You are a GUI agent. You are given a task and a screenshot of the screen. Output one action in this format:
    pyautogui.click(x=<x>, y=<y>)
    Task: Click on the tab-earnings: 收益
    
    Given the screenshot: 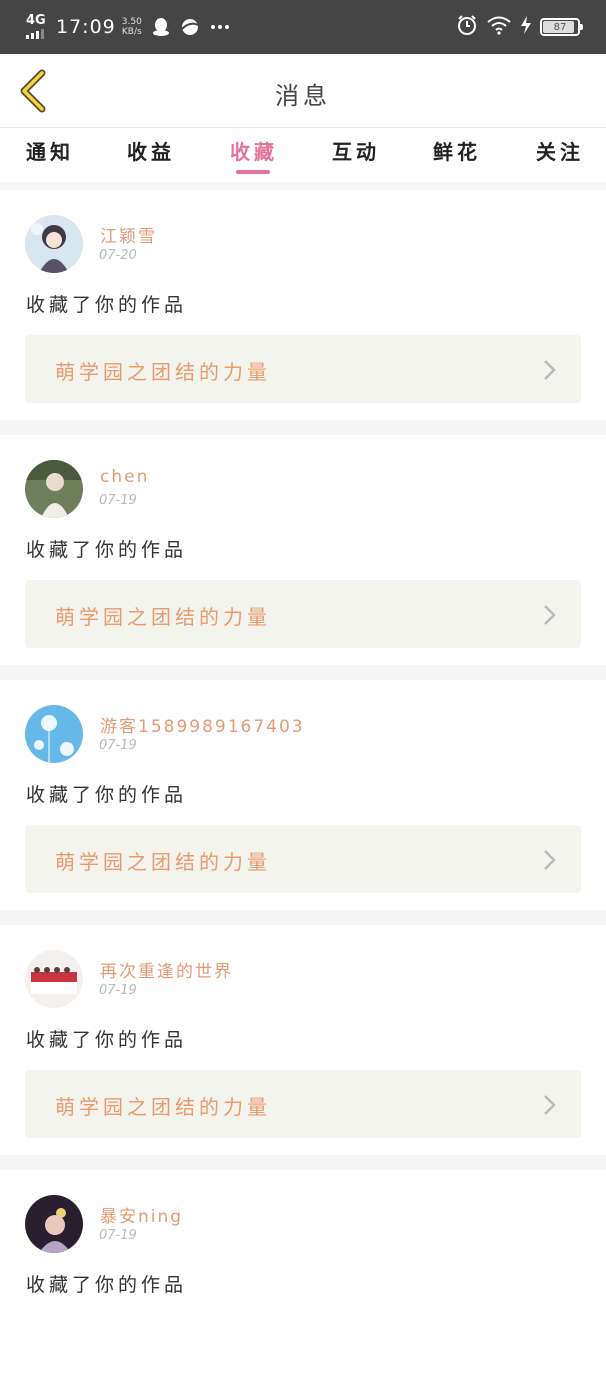 What is the action you would take?
    pyautogui.click(x=151, y=150)
    